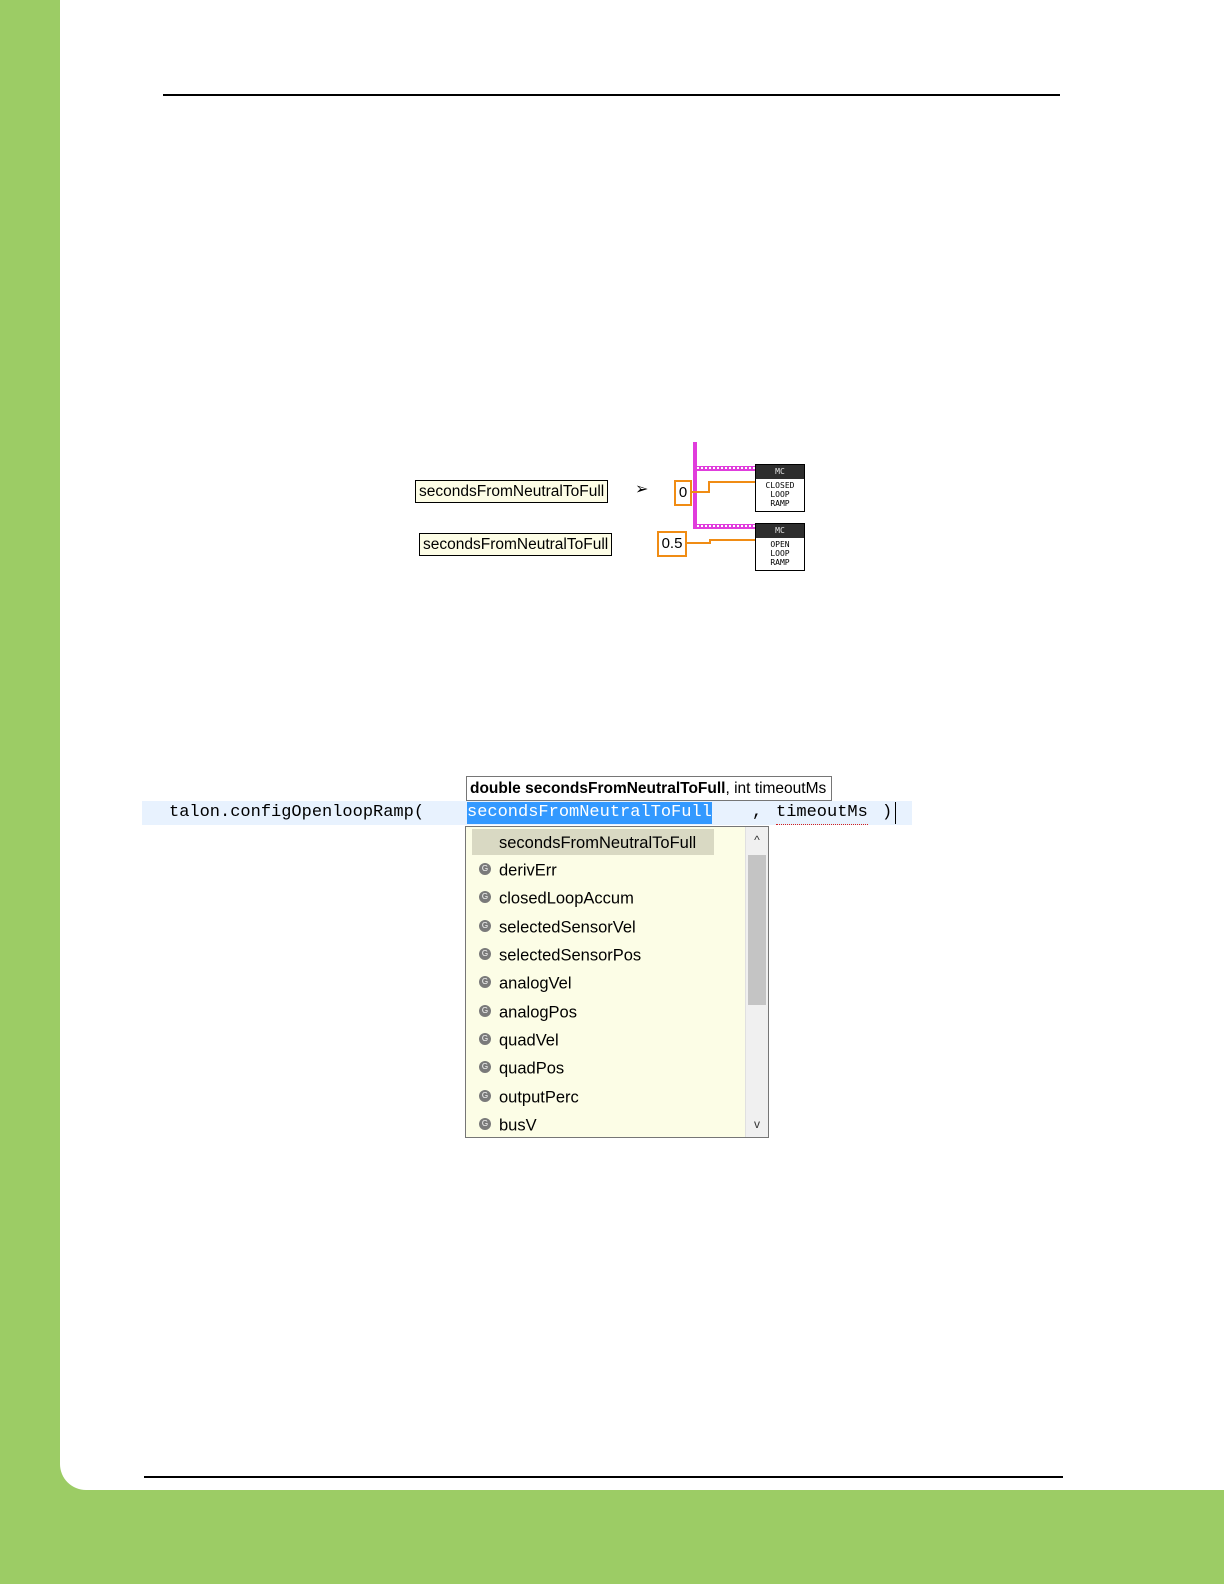  What do you see at coordinates (598, 842) in the screenshot?
I see `autocomplete-item-label: secondsFromNeutralToFull` at bounding box center [598, 842].